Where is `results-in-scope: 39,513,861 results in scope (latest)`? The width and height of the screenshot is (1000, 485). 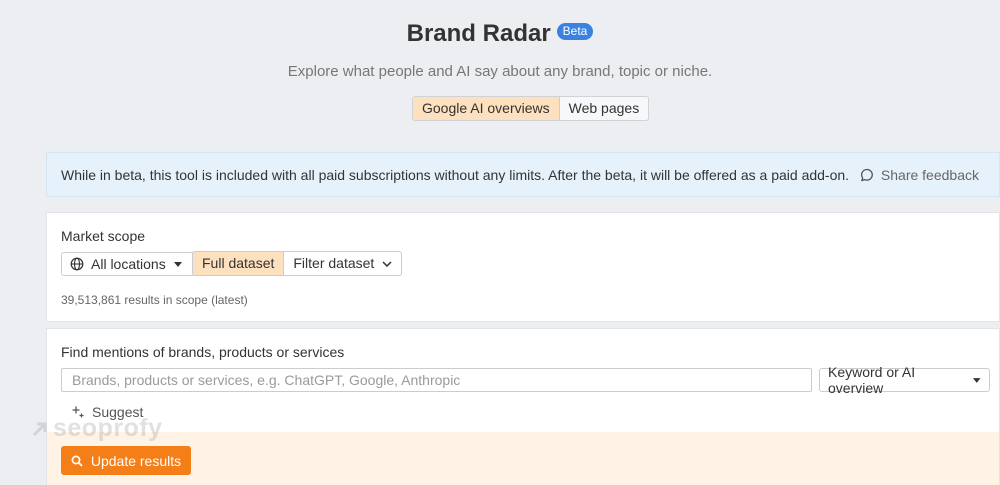 results-in-scope: 39,513,861 results in scope (latest) is located at coordinates (154, 300).